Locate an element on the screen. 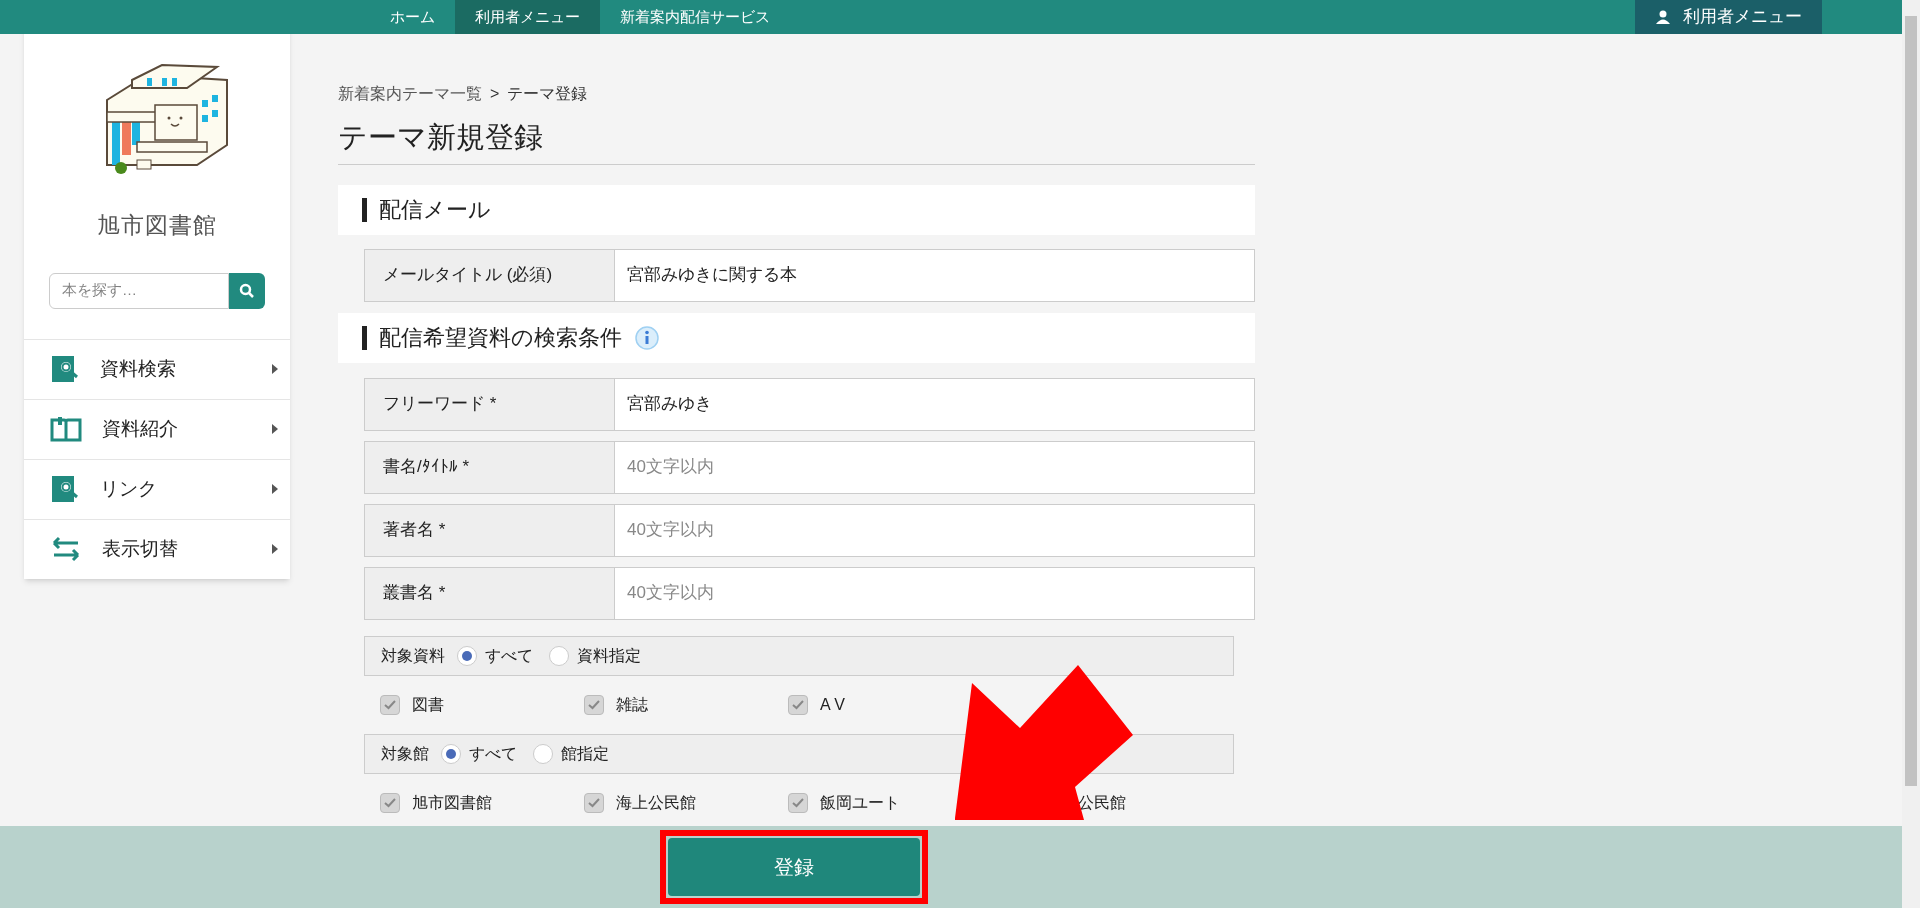  checkbox-label: 公民館 is located at coordinates (1102, 802).